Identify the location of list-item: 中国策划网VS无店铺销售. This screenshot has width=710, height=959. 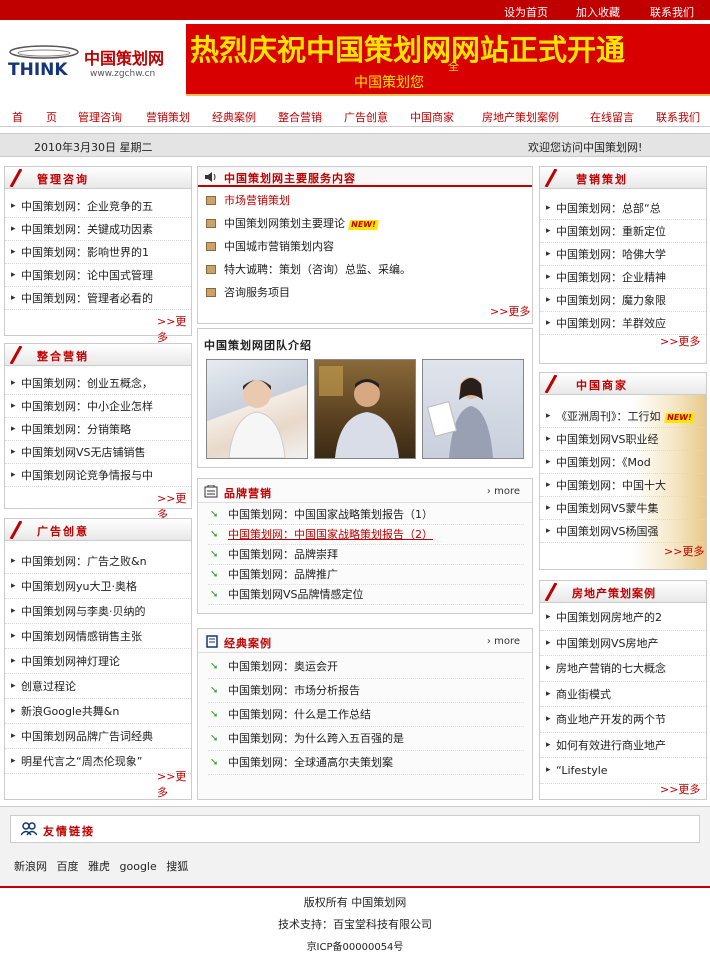
(98, 452).